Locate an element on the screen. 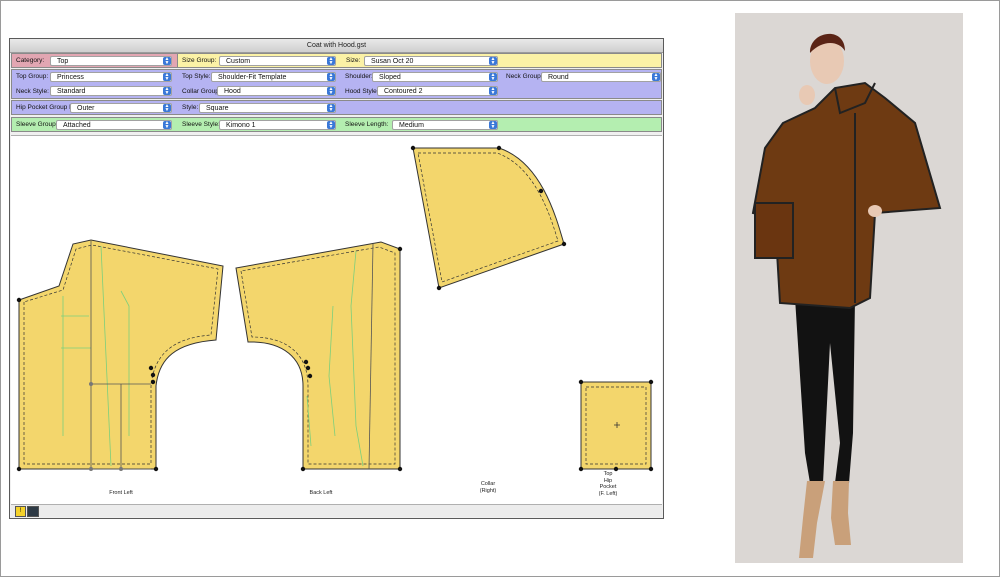 The width and height of the screenshot is (1000, 577). neck-style-select: Standard ▲ ▼ is located at coordinates (111, 91).